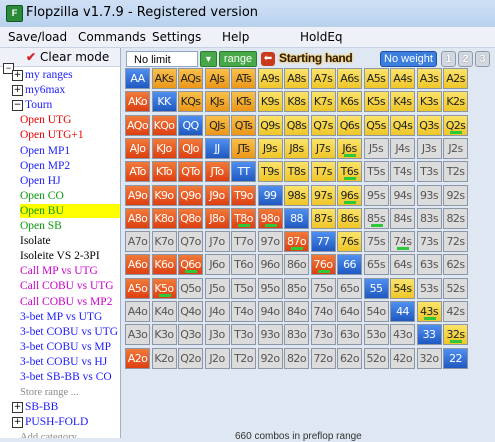 The image size is (495, 442). What do you see at coordinates (323, 78) in the screenshot?
I see `hand-cell: A7s` at bounding box center [323, 78].